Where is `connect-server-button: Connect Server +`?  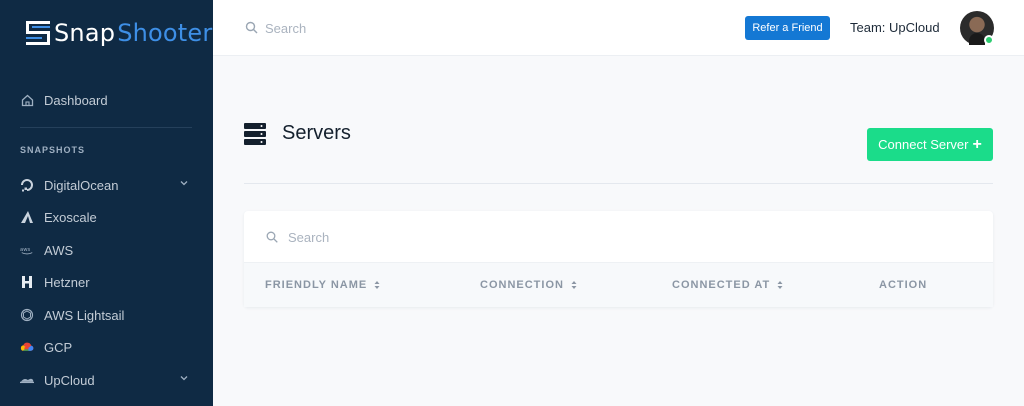
connect-server-button: Connect Server + is located at coordinates (930, 144).